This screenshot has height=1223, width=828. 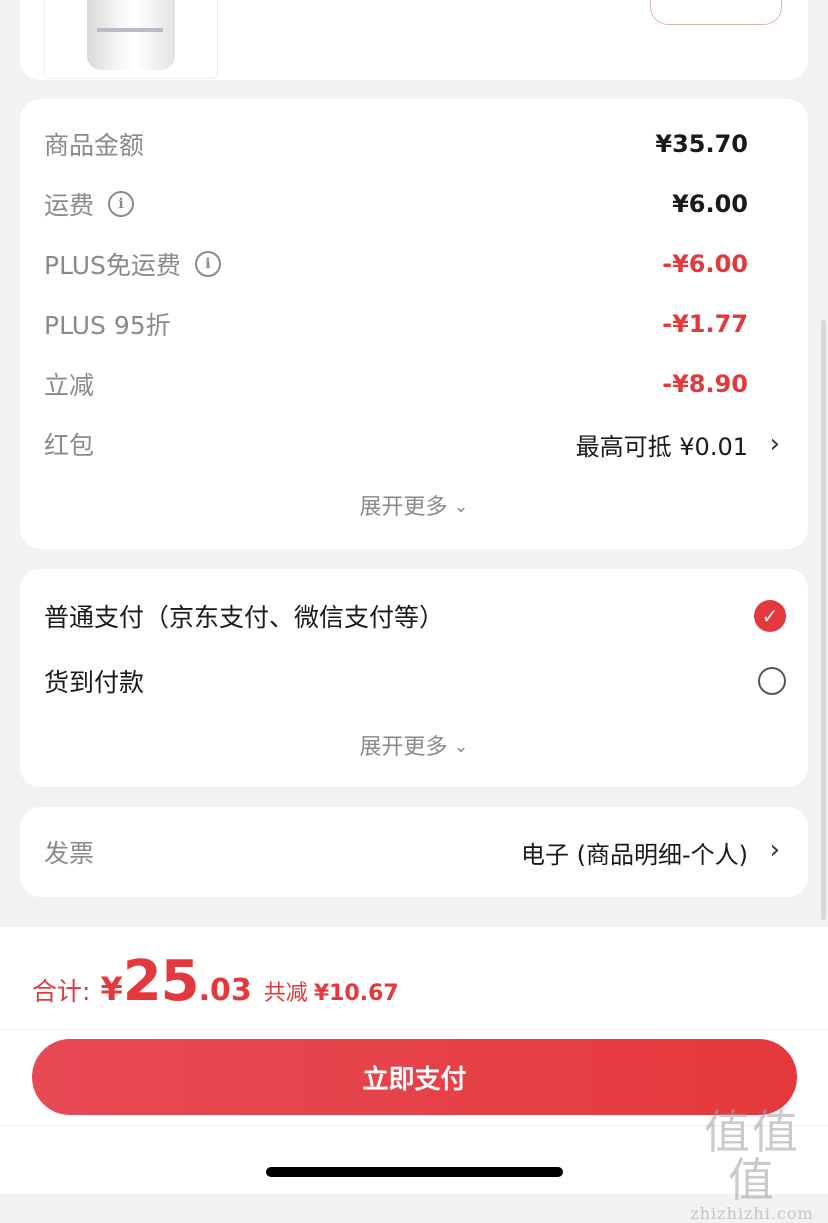 What do you see at coordinates (770, 616) in the screenshot?
I see `check-icon: ✓` at bounding box center [770, 616].